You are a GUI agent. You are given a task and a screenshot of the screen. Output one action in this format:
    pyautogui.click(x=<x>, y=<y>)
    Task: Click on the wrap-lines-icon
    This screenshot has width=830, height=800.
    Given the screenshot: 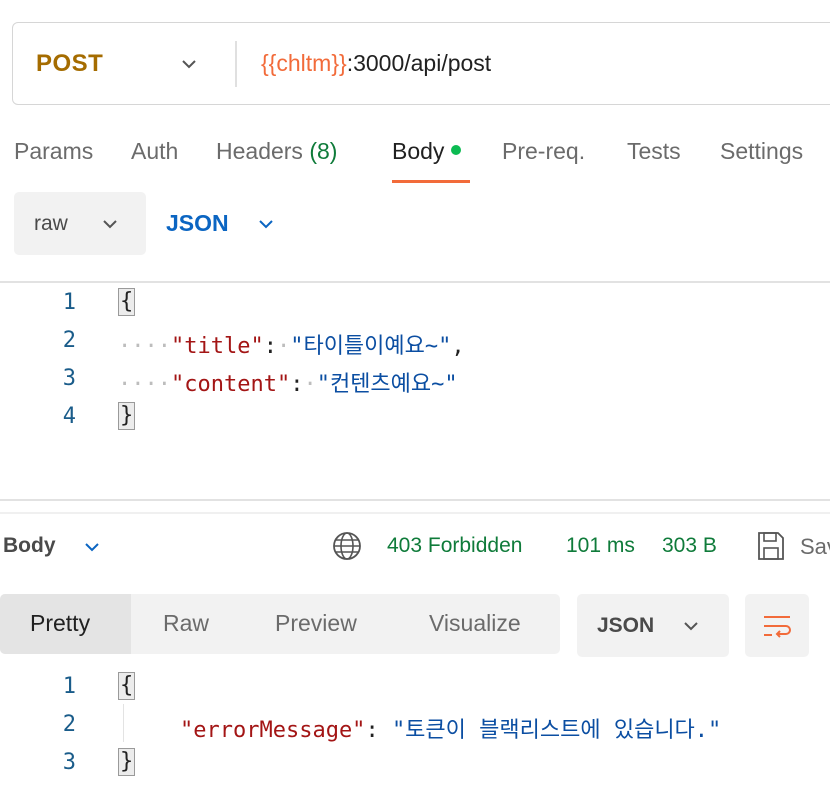 What is the action you would take?
    pyautogui.click(x=777, y=627)
    